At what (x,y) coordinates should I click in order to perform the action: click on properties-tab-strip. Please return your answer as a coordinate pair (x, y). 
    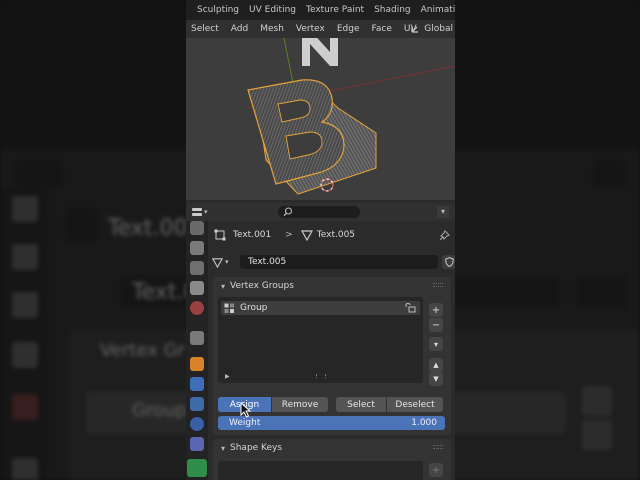
    Looking at the image, I should click on (197, 350).